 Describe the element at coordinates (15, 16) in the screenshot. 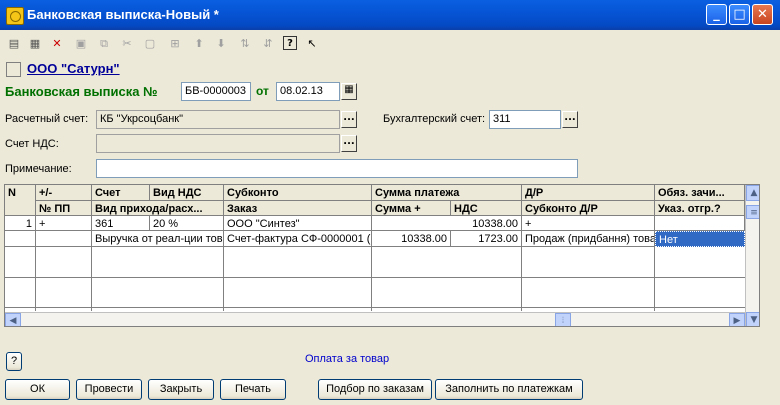

I see `app-icon` at that location.